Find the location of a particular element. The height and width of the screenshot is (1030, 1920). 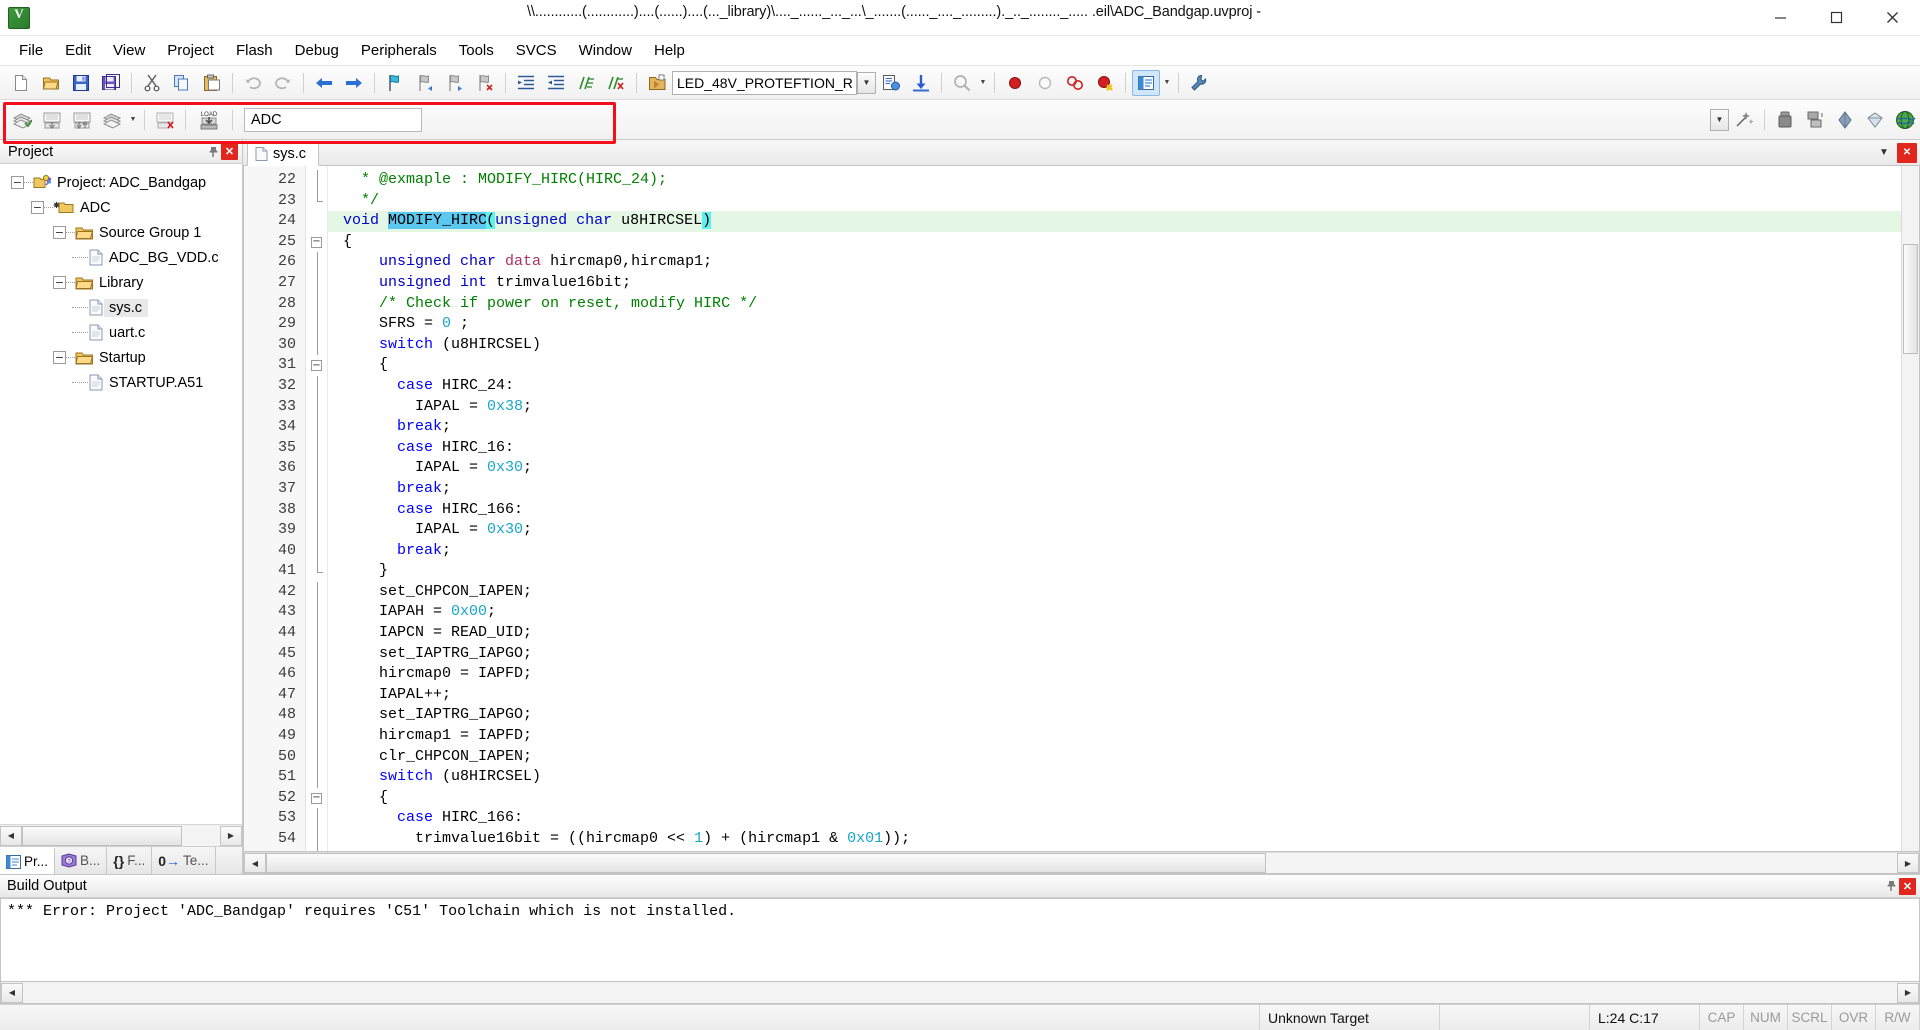

editor-hscrollbar: ◀ ▶ is located at coordinates (1081, 863).